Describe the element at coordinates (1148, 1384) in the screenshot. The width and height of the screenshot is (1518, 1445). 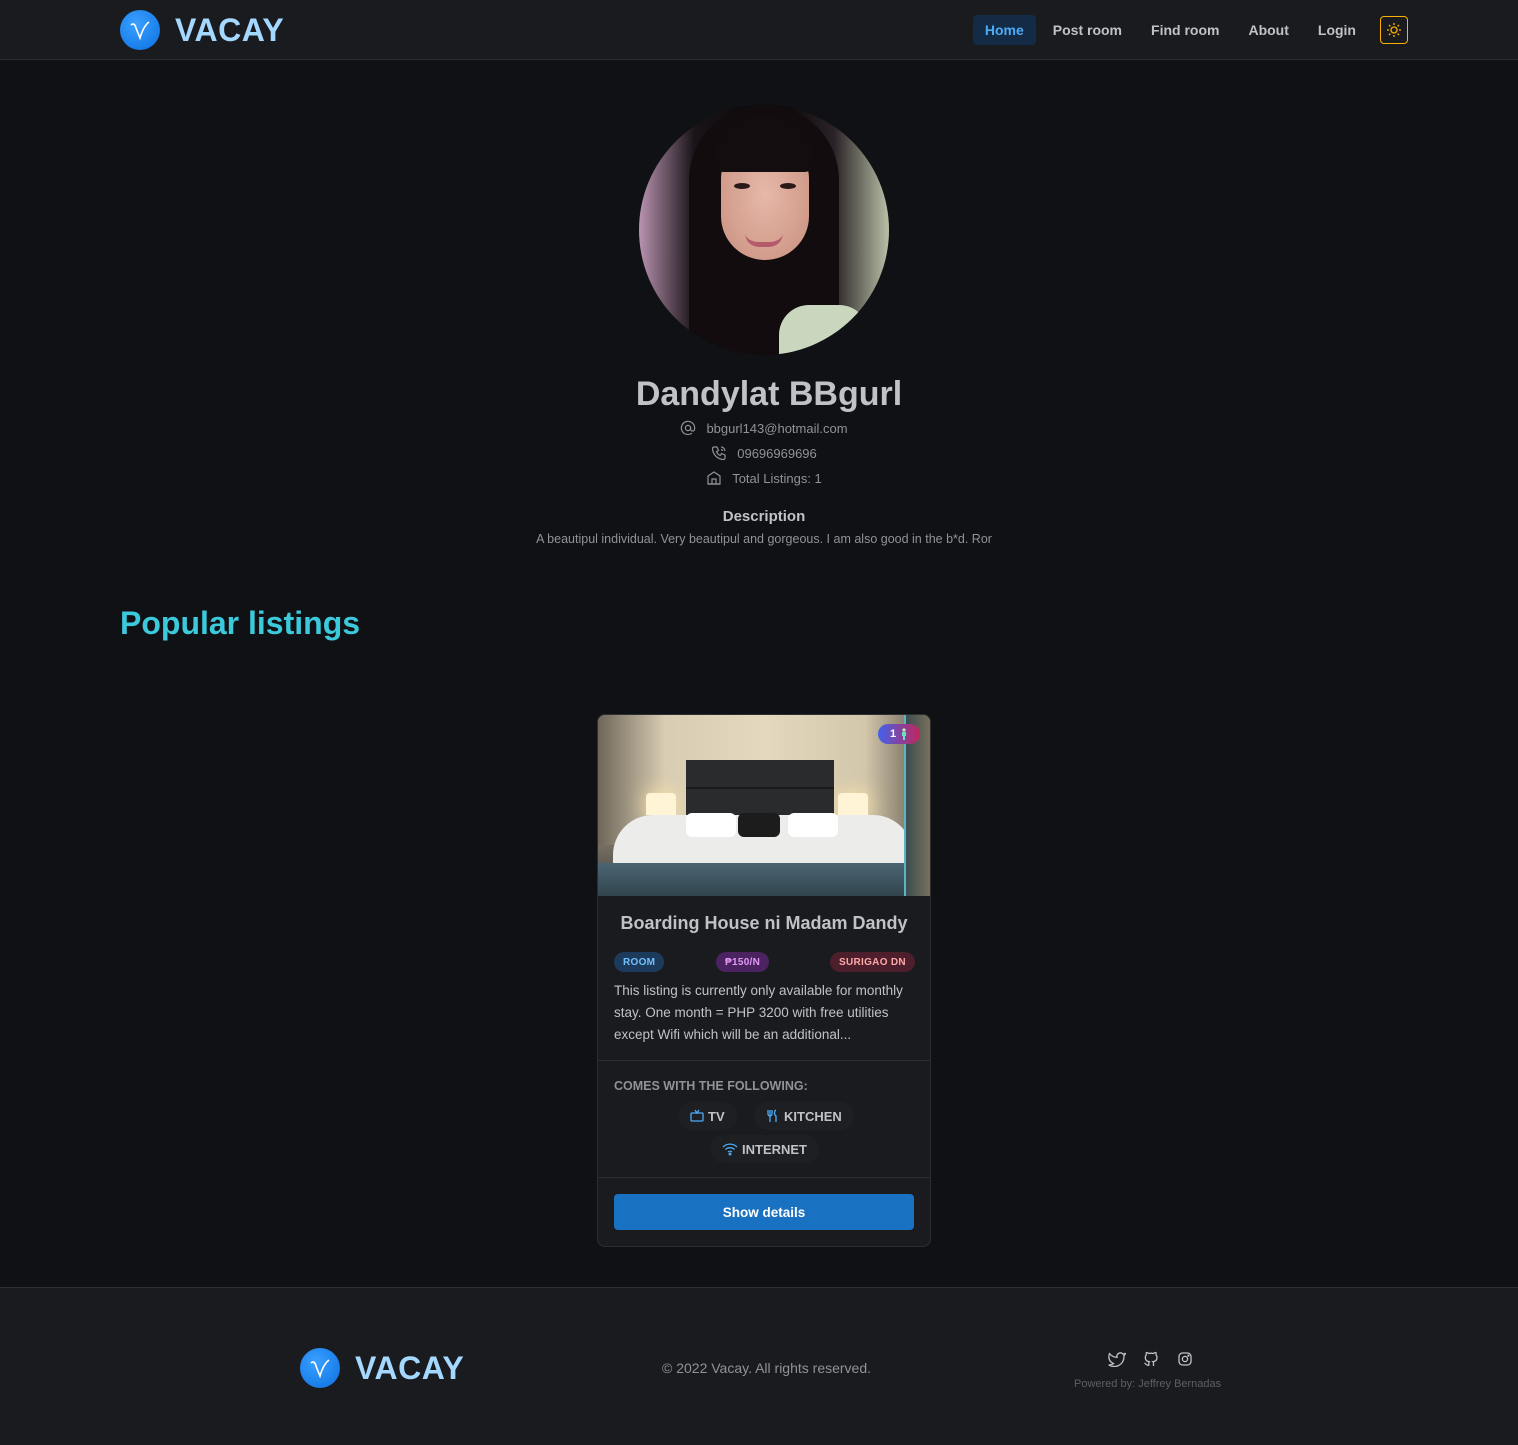
I see `powered-by-text: Powered by: Jeffrey Bernadas` at that location.